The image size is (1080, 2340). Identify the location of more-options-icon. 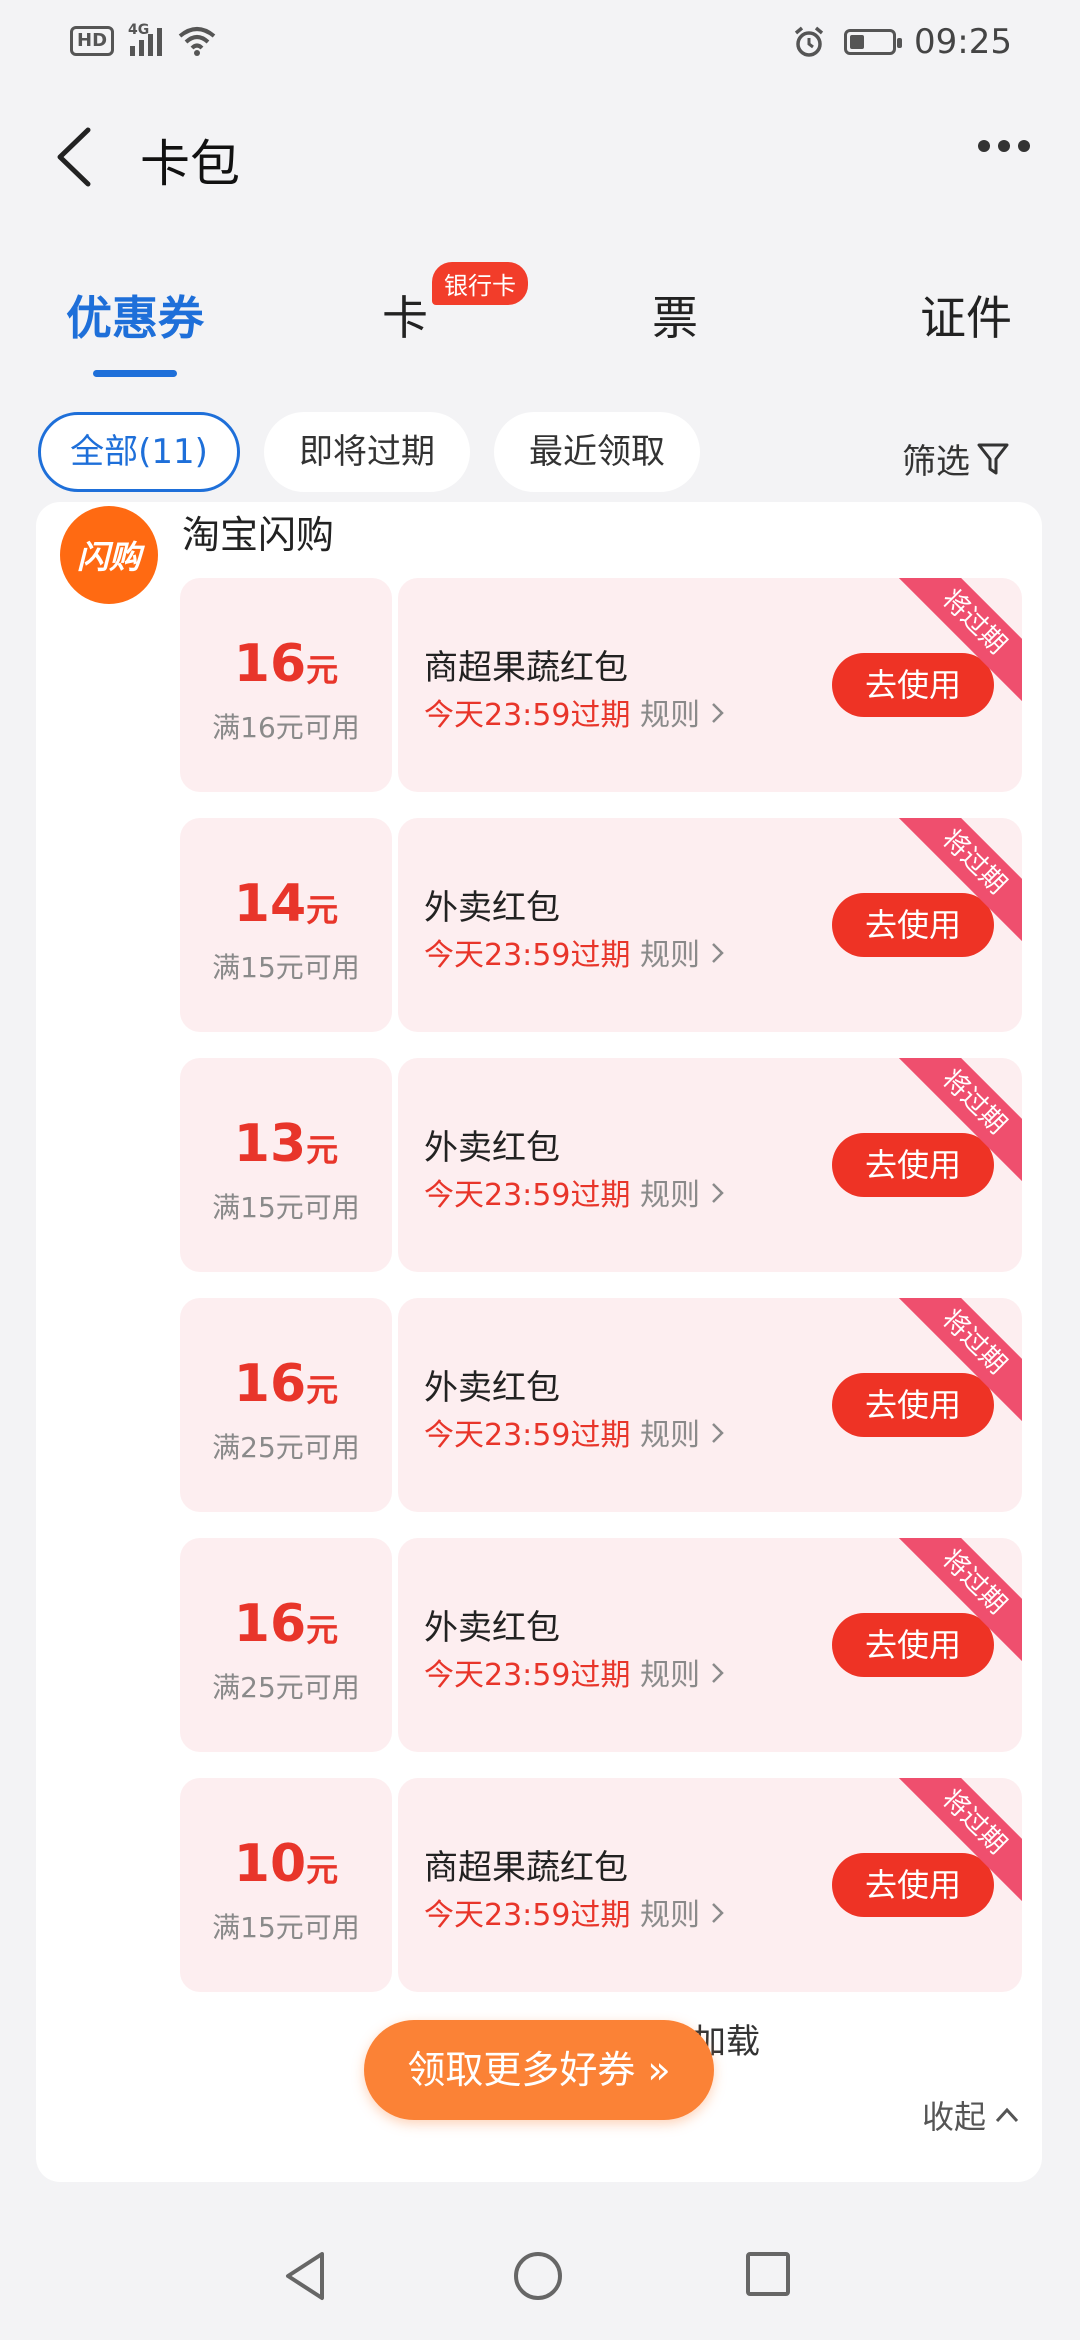
(1004, 146).